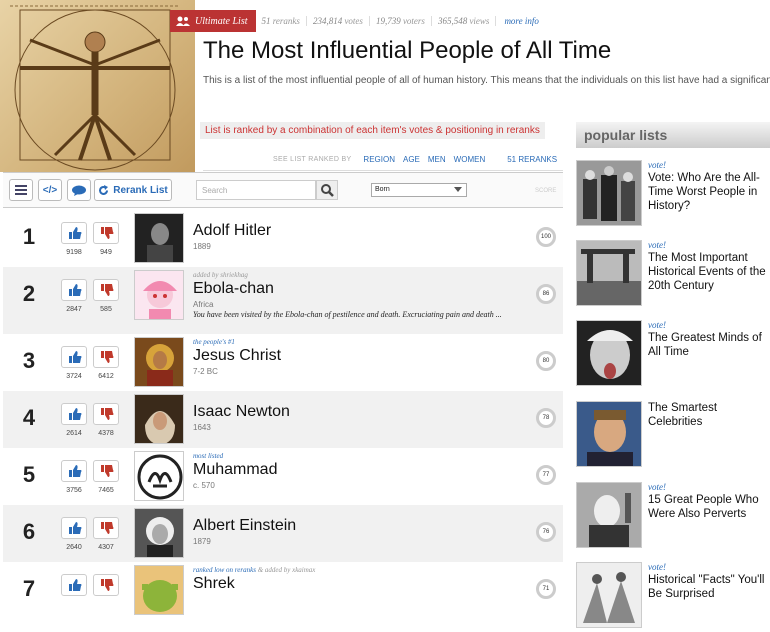  I want to click on item-name: Isaac Newton, so click(241, 412).